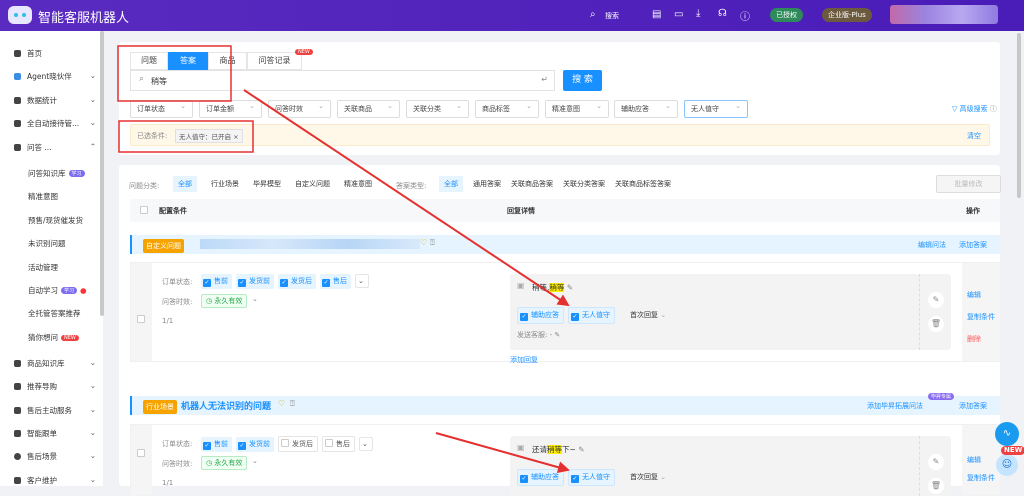  Describe the element at coordinates (745, 15) in the screenshot. I see `help-icon: ⓘ` at that location.